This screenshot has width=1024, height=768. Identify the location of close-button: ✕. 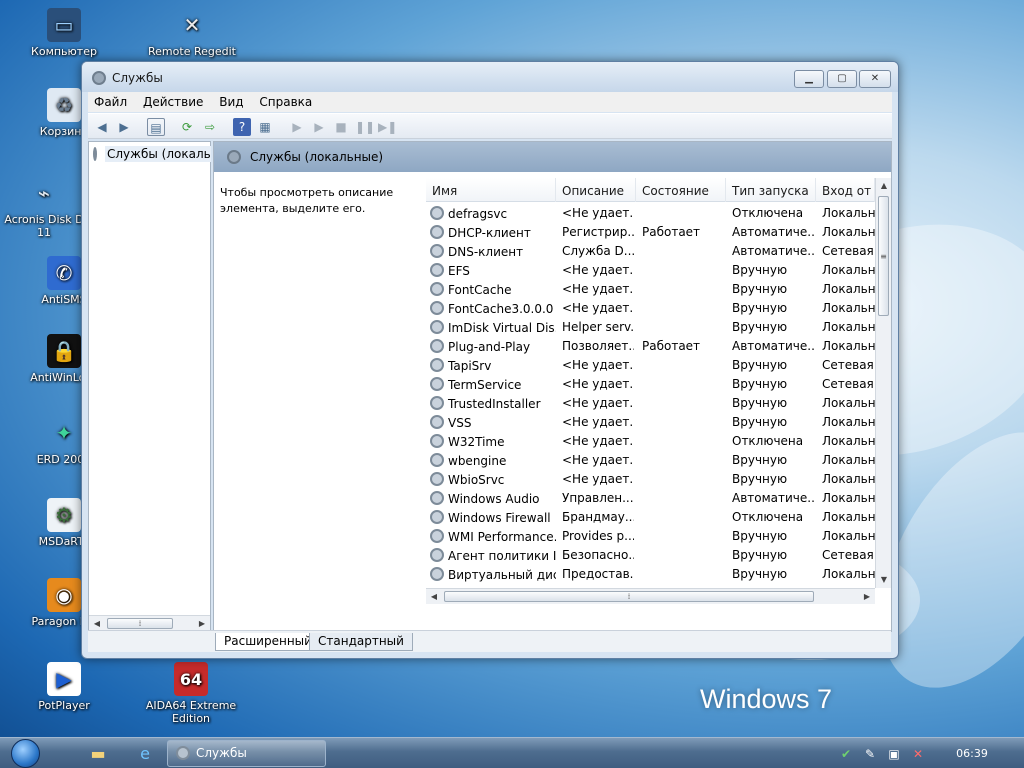
(875, 79).